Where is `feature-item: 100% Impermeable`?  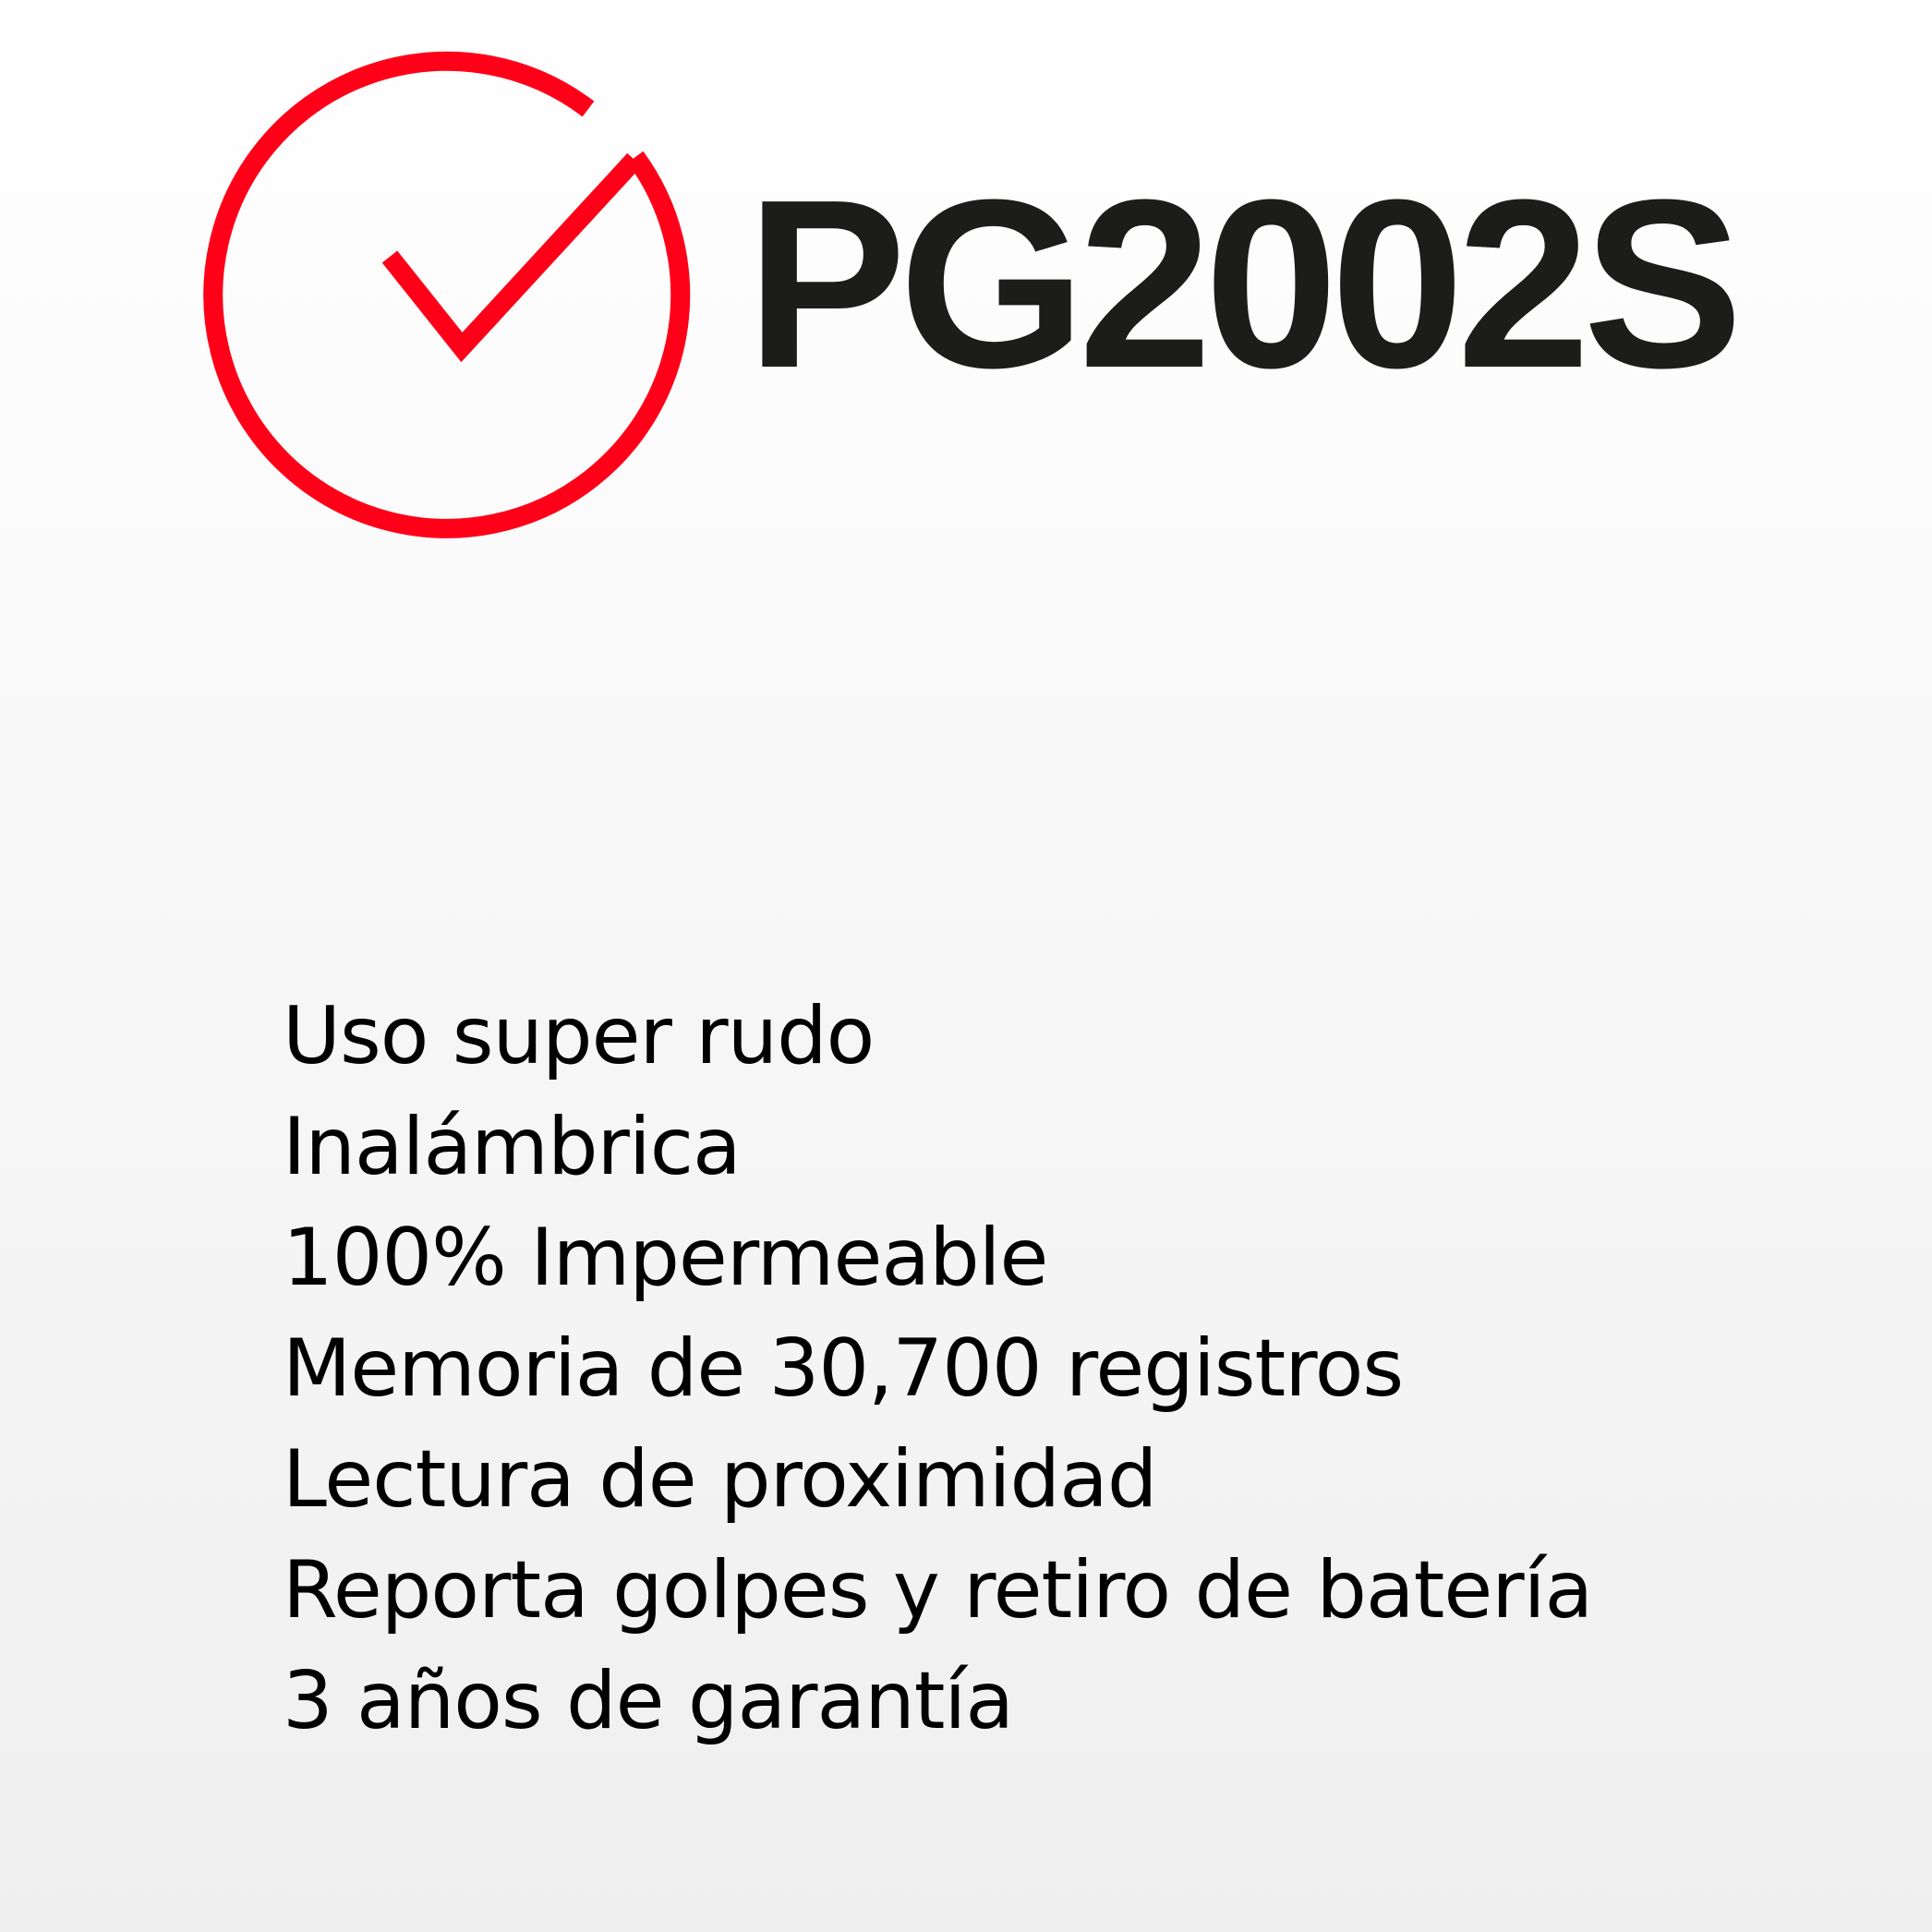 feature-item: 100% Impermeable is located at coordinates (666, 1258).